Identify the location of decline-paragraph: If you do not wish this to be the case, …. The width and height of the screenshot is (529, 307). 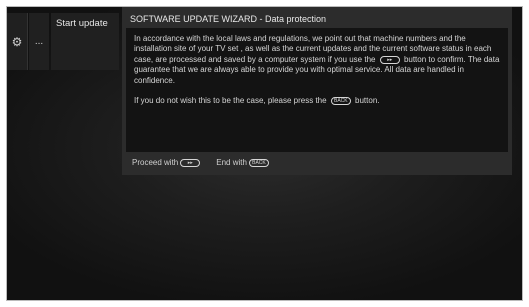
(317, 101).